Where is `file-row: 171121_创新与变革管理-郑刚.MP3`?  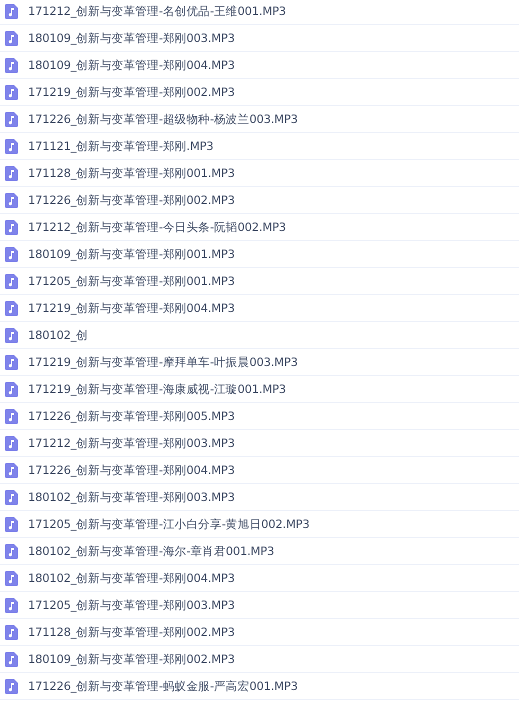
file-row: 171121_创新与变革管理-郑刚.MP3 is located at coordinates (259, 146).